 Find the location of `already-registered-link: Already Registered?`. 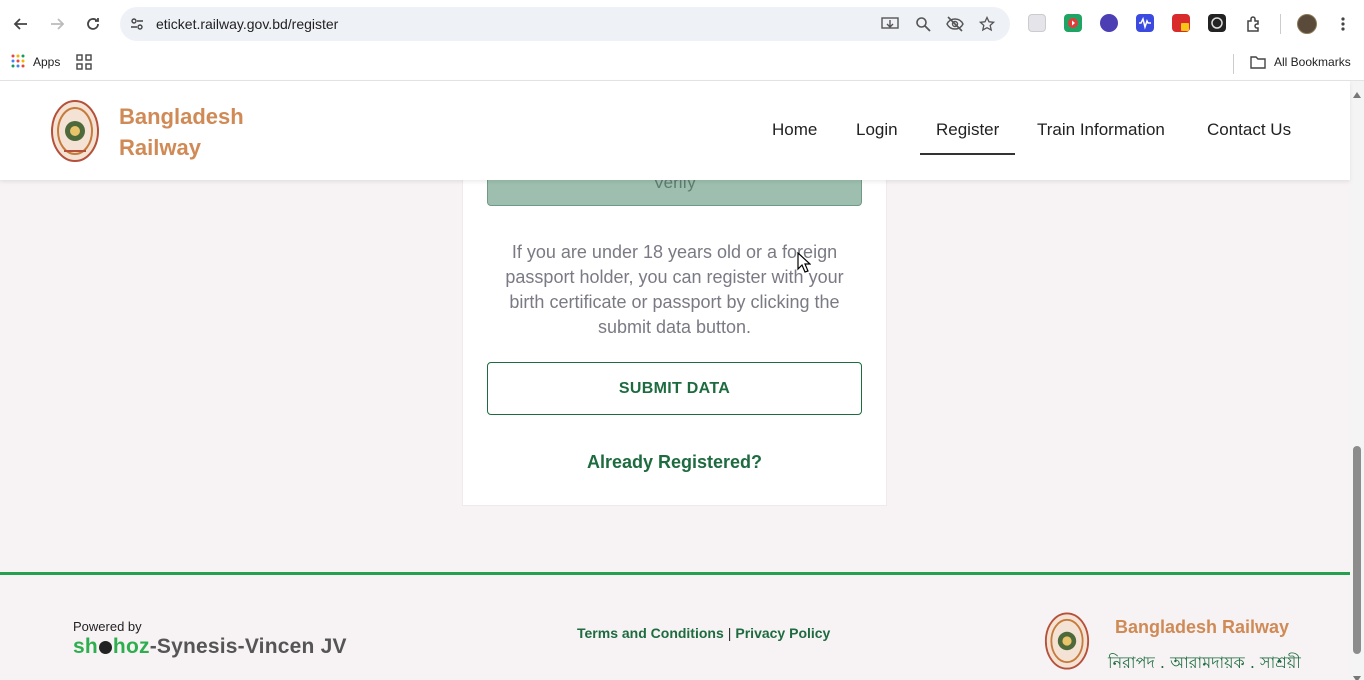

already-registered-link: Already Registered? is located at coordinates (674, 462).